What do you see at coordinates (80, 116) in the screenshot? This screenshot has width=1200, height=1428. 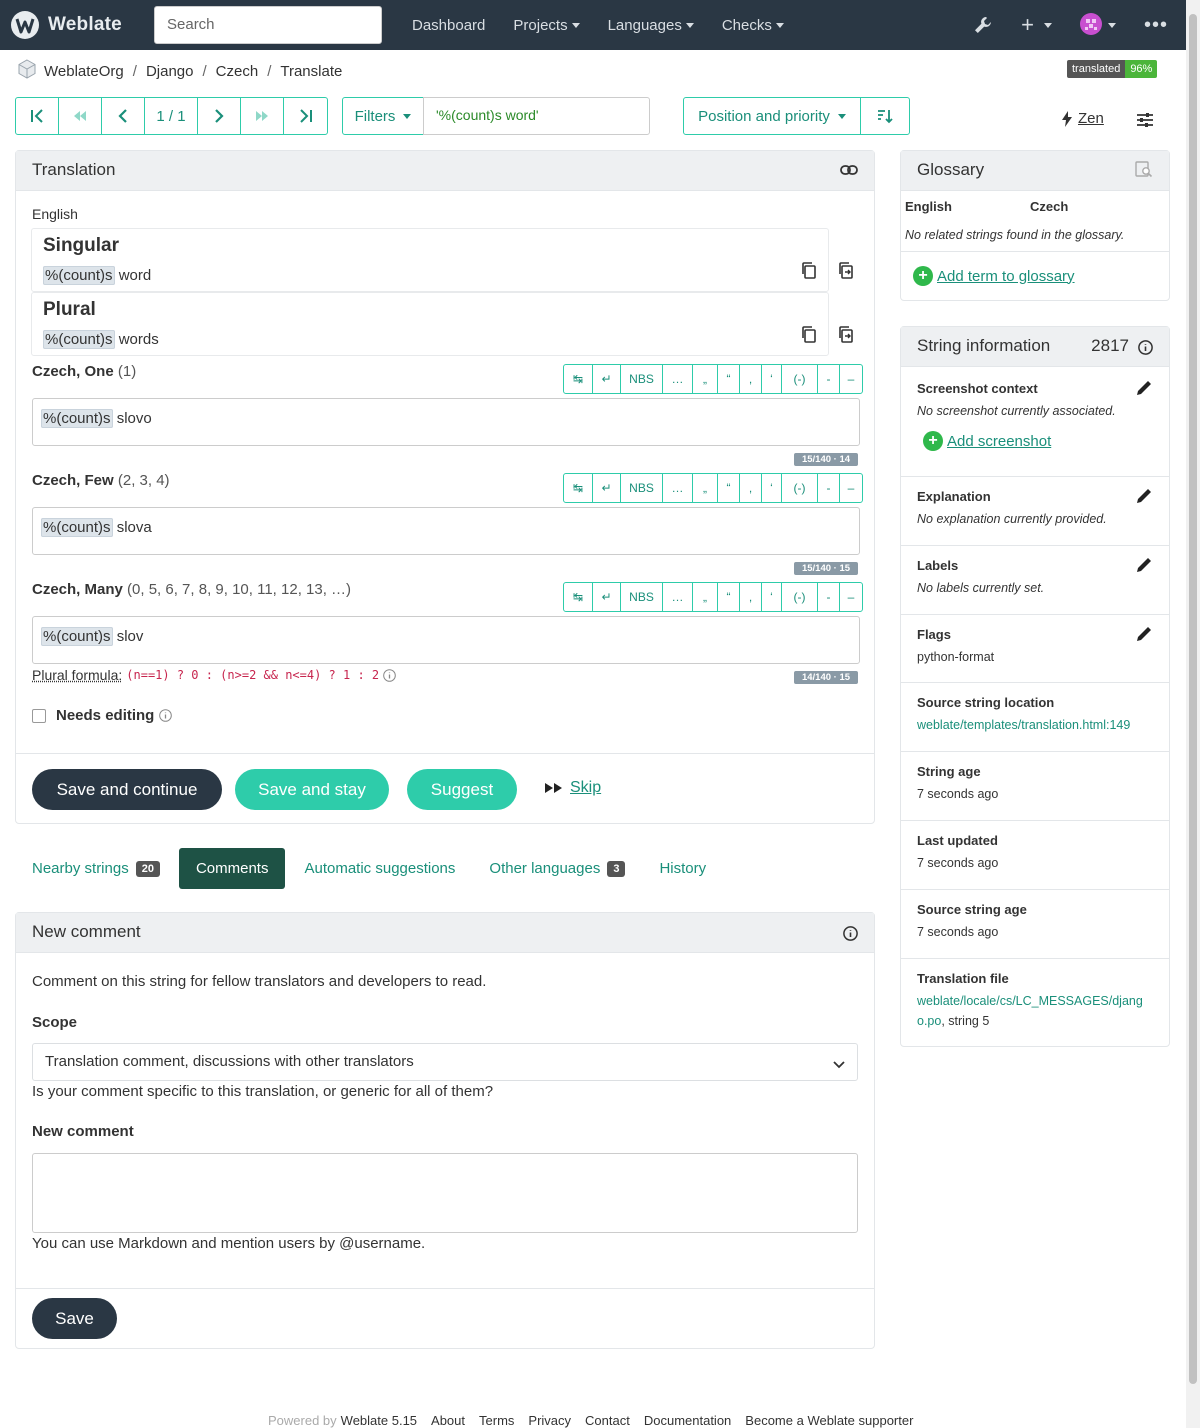 I see `previous-page-button` at bounding box center [80, 116].